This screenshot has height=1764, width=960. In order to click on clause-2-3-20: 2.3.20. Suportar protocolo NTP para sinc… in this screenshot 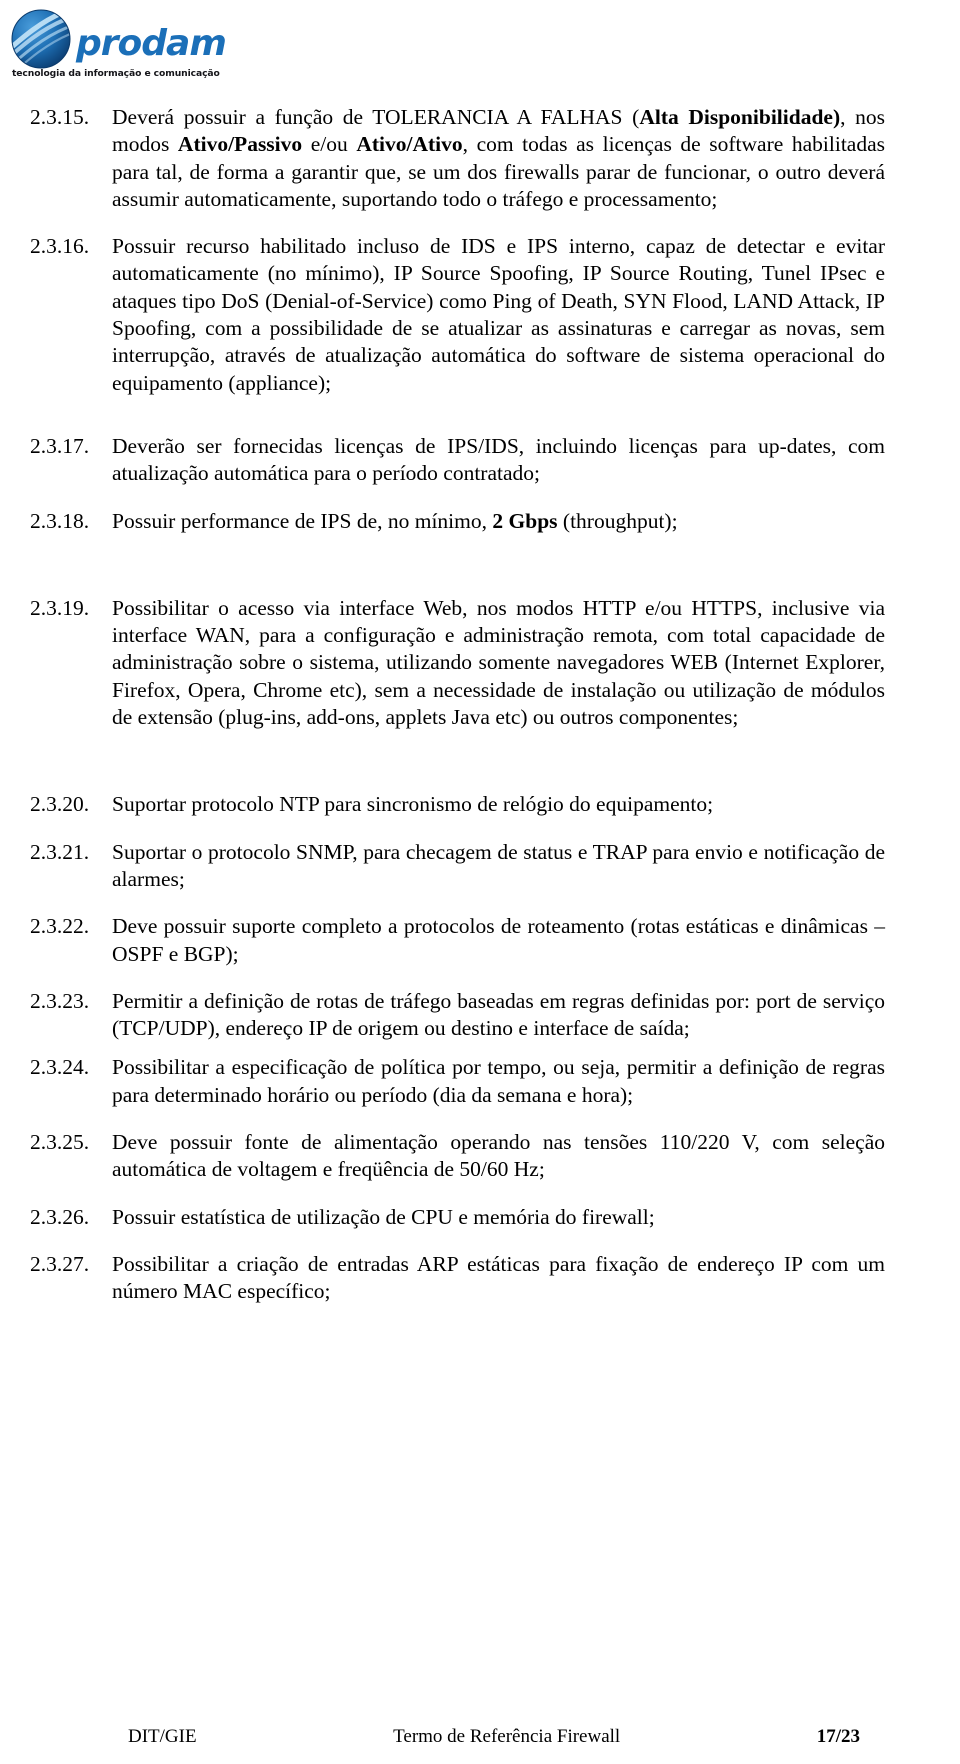, I will do `click(457, 804)`.